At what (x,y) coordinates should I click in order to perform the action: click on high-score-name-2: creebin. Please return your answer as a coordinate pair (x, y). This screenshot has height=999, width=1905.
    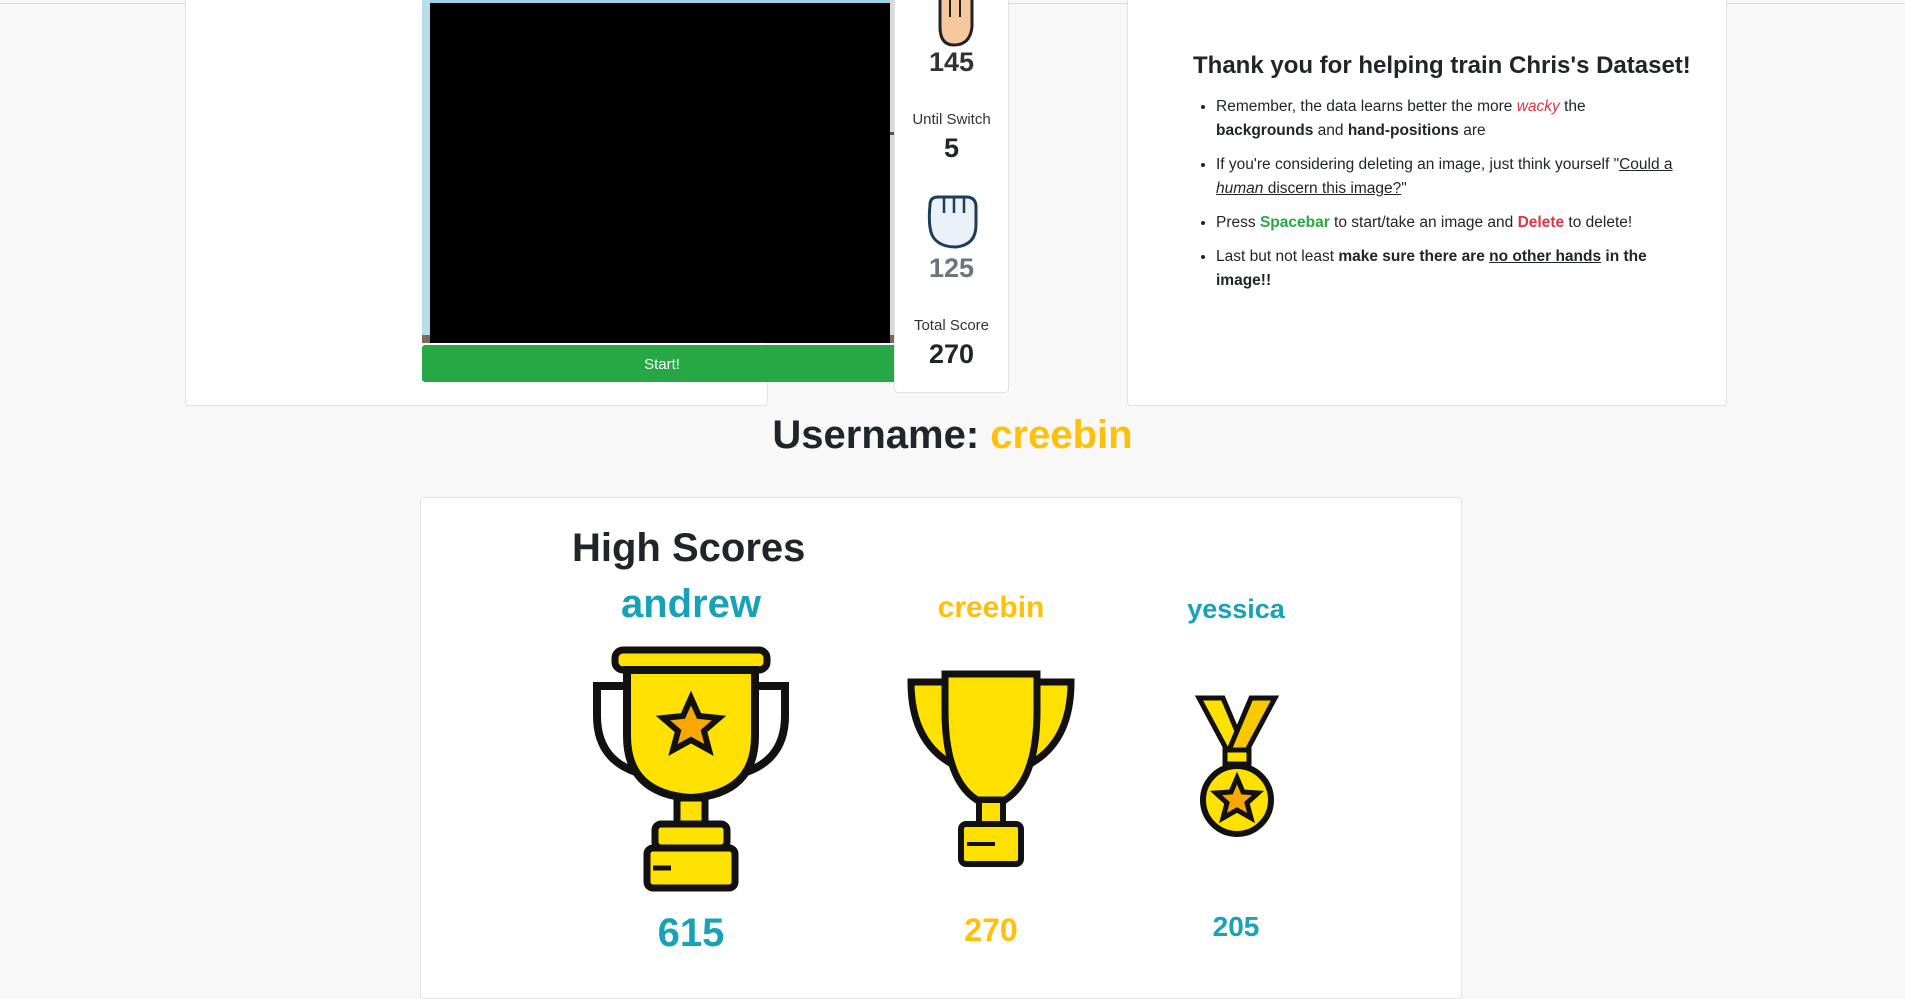
    Looking at the image, I should click on (991, 607).